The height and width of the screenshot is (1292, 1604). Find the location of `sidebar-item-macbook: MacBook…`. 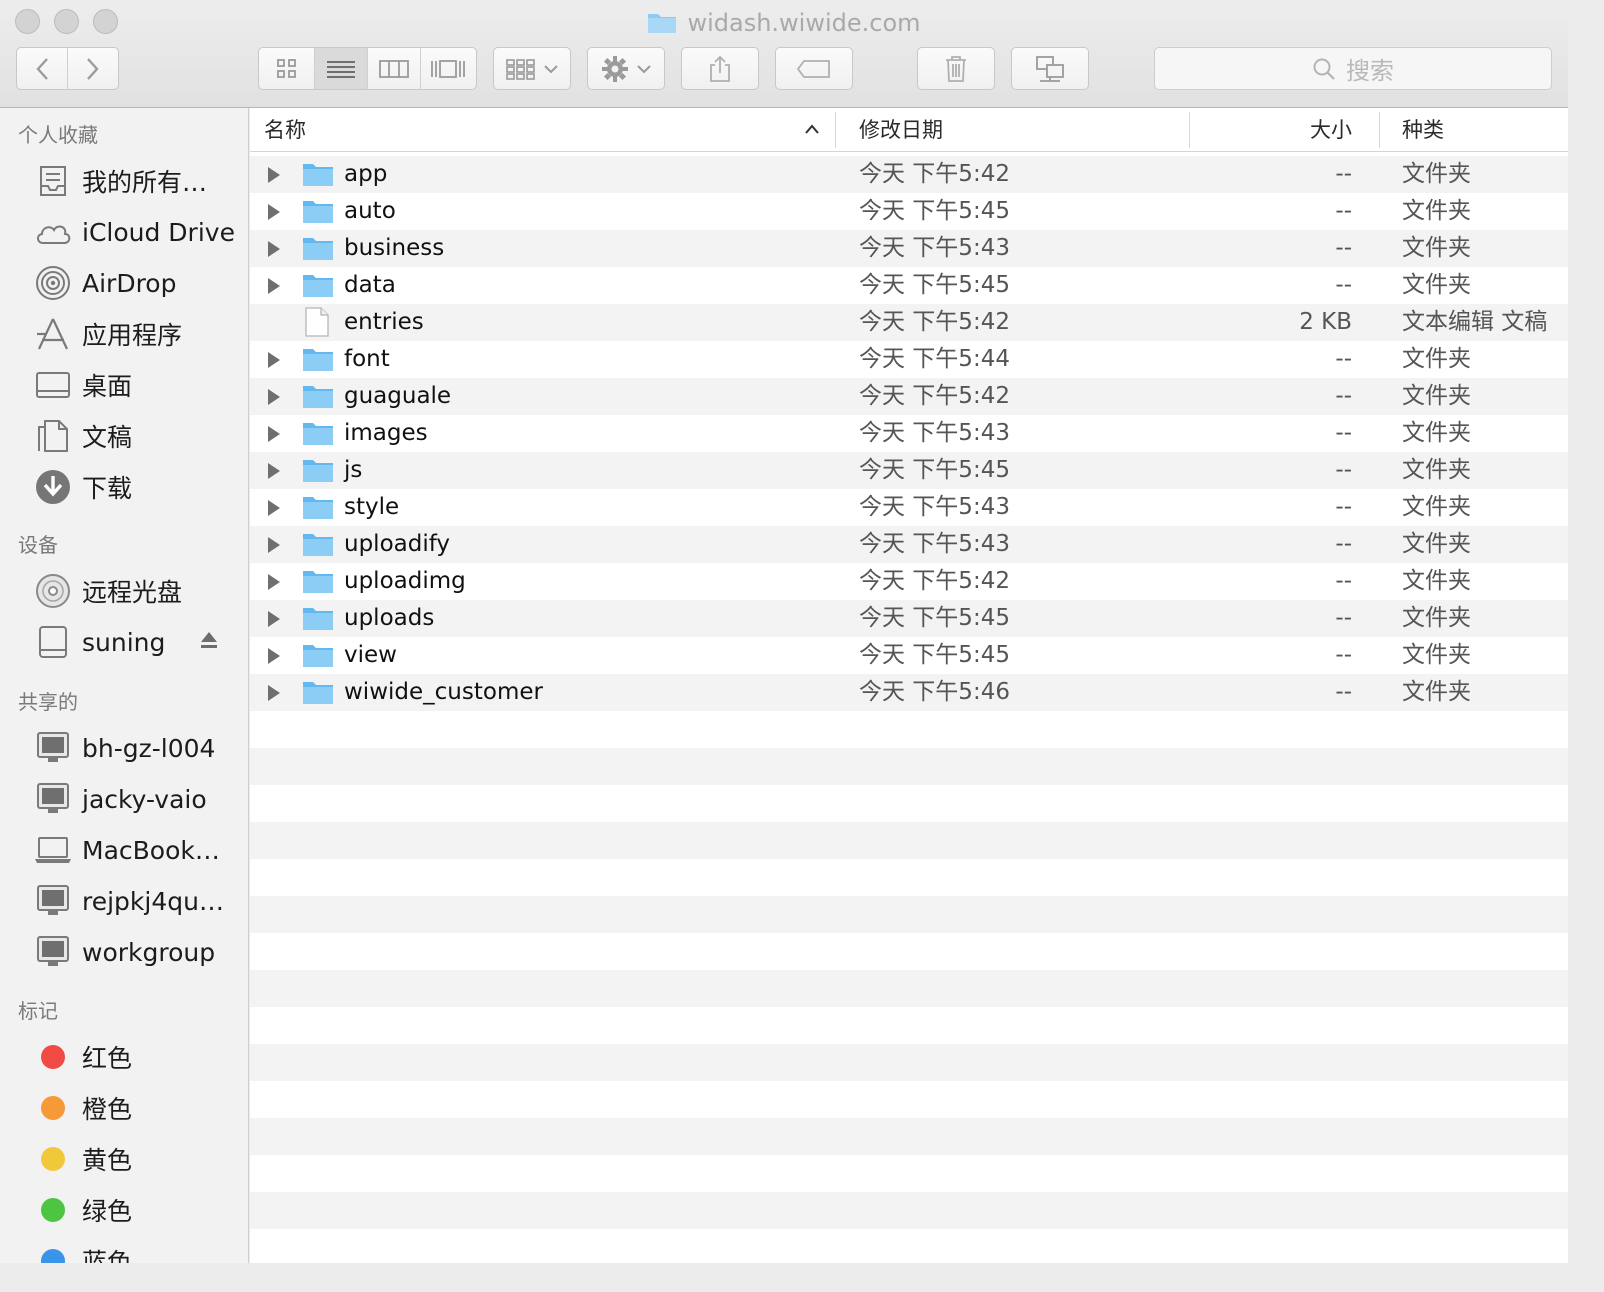

sidebar-item-macbook: MacBook… is located at coordinates (124, 850).